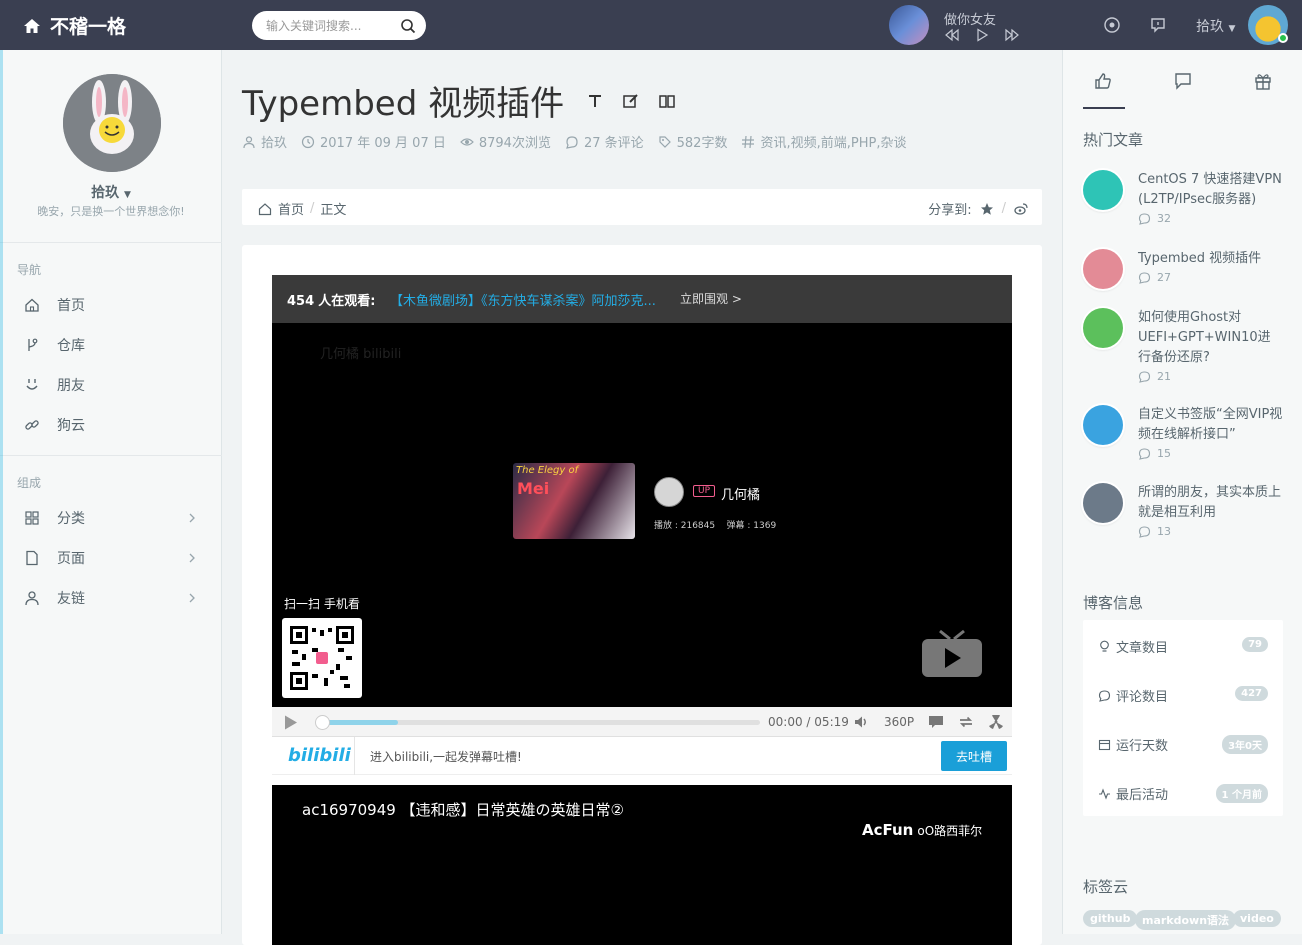 The height and width of the screenshot is (945, 1302). I want to click on sidebar-item-repo: 仓库, so click(111, 345).